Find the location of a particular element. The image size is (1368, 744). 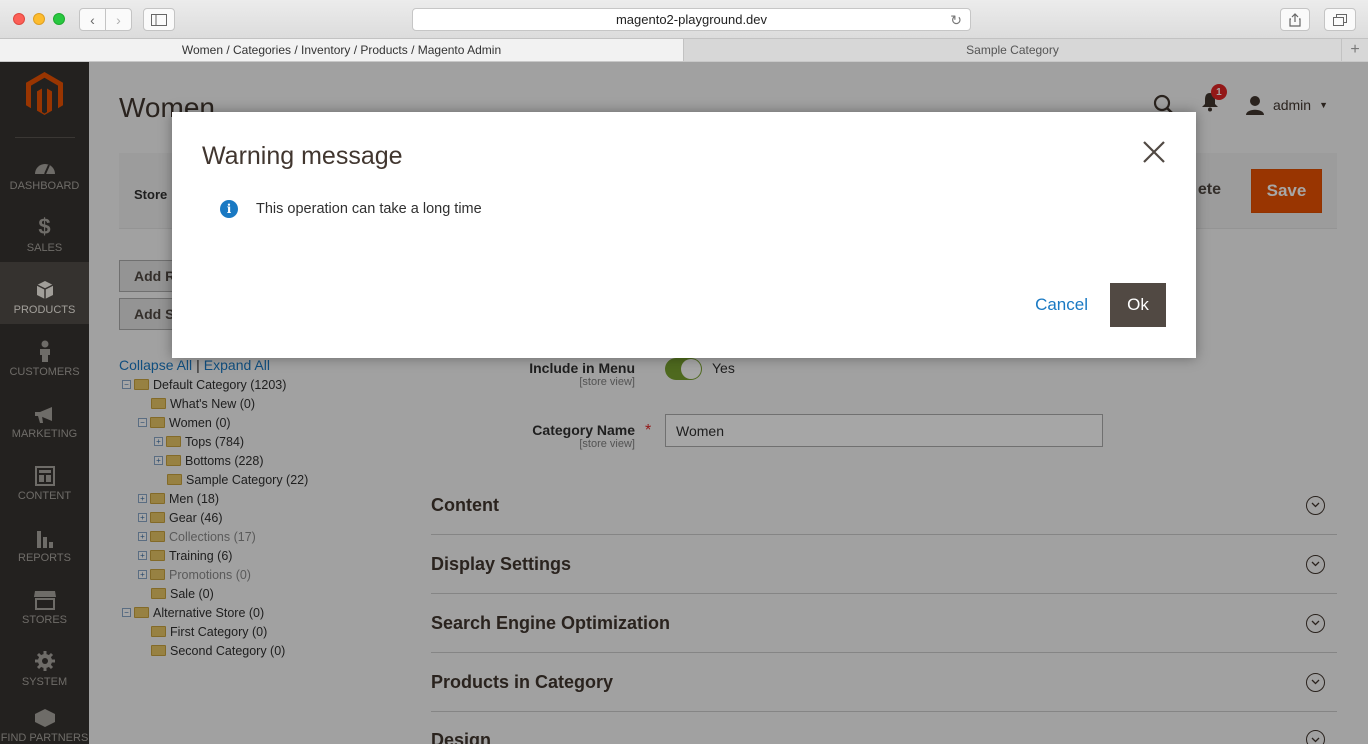

close-icon is located at coordinates (1154, 152).